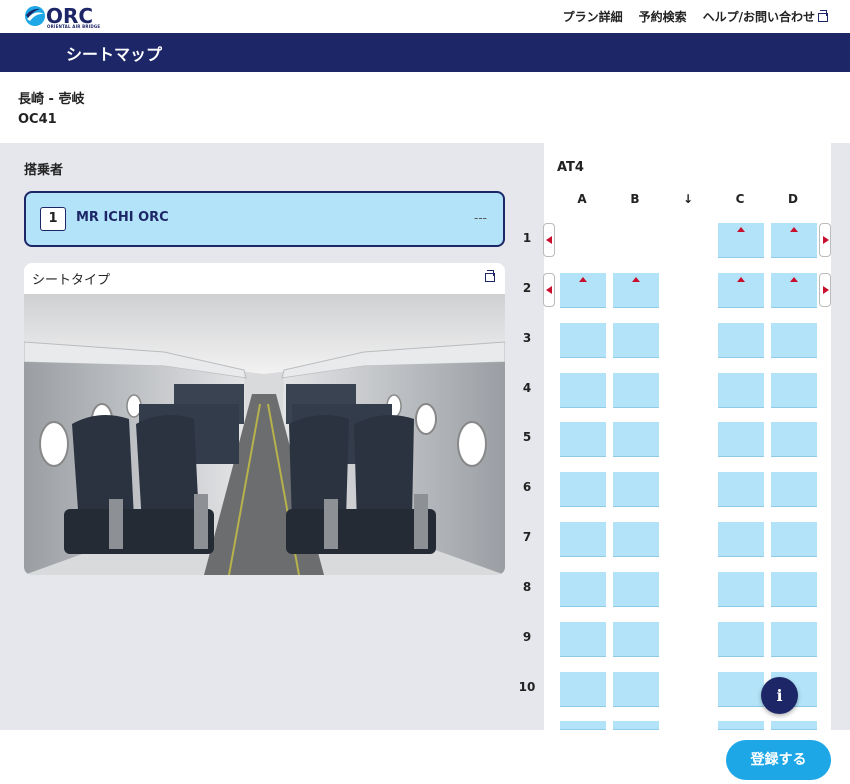 This screenshot has height=784, width=850. I want to click on seat-10c, so click(741, 689).